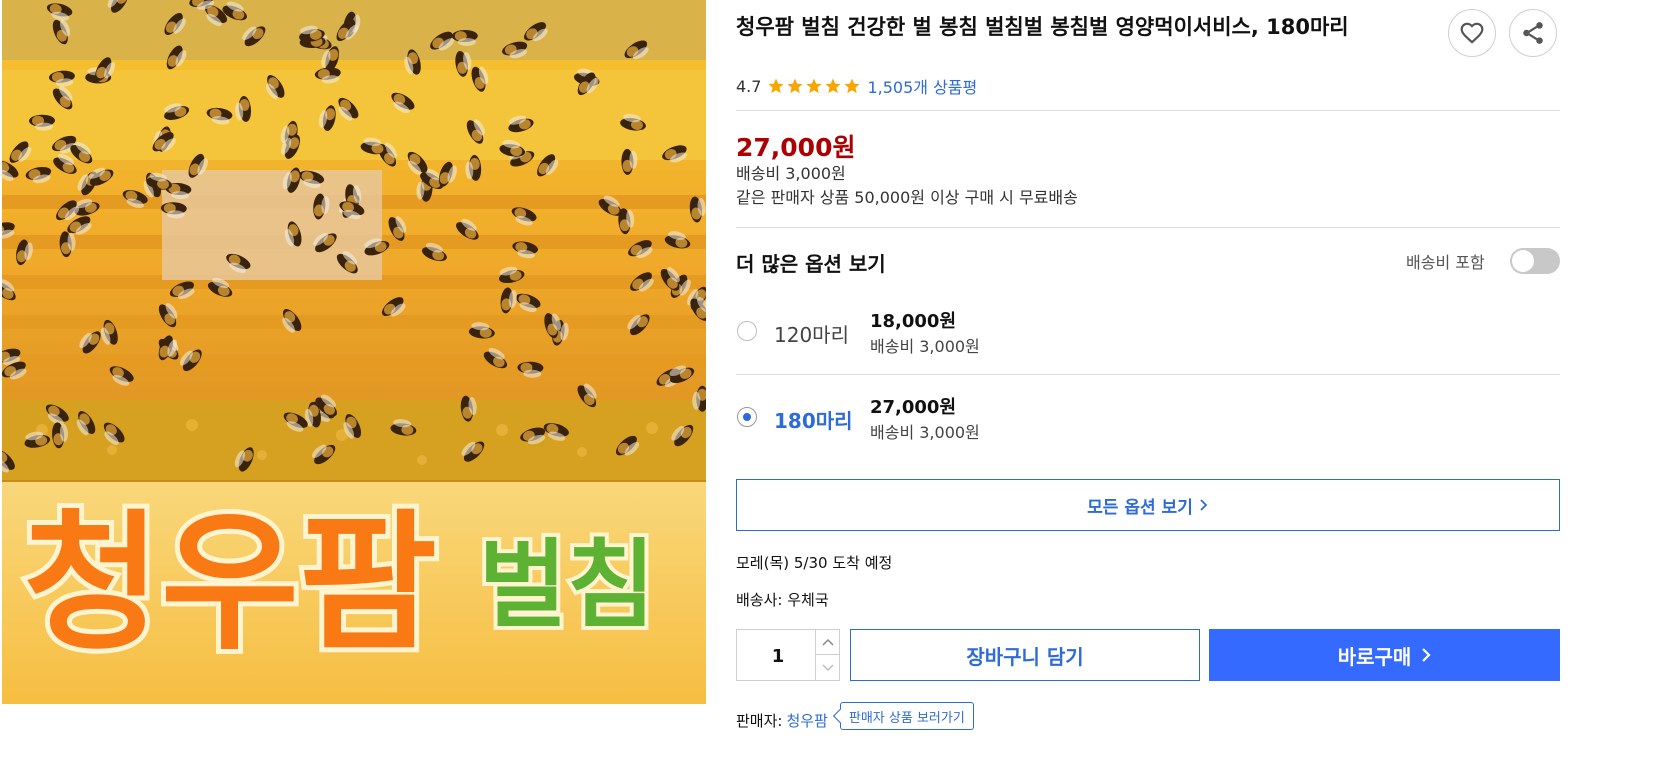 The width and height of the screenshot is (1670, 778). I want to click on add-to-cart-button: 장바구니 담기, so click(1025, 655).